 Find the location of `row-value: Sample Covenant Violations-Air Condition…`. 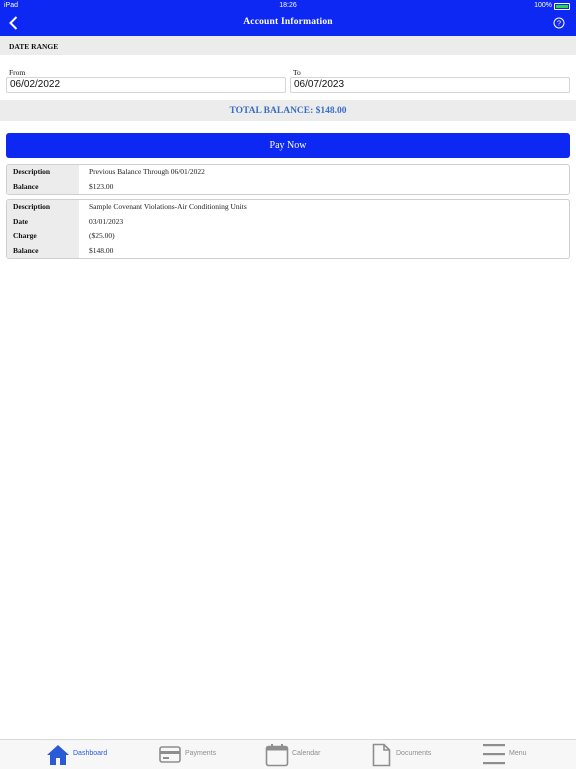

row-value: Sample Covenant Violations-Air Condition… is located at coordinates (168, 206).